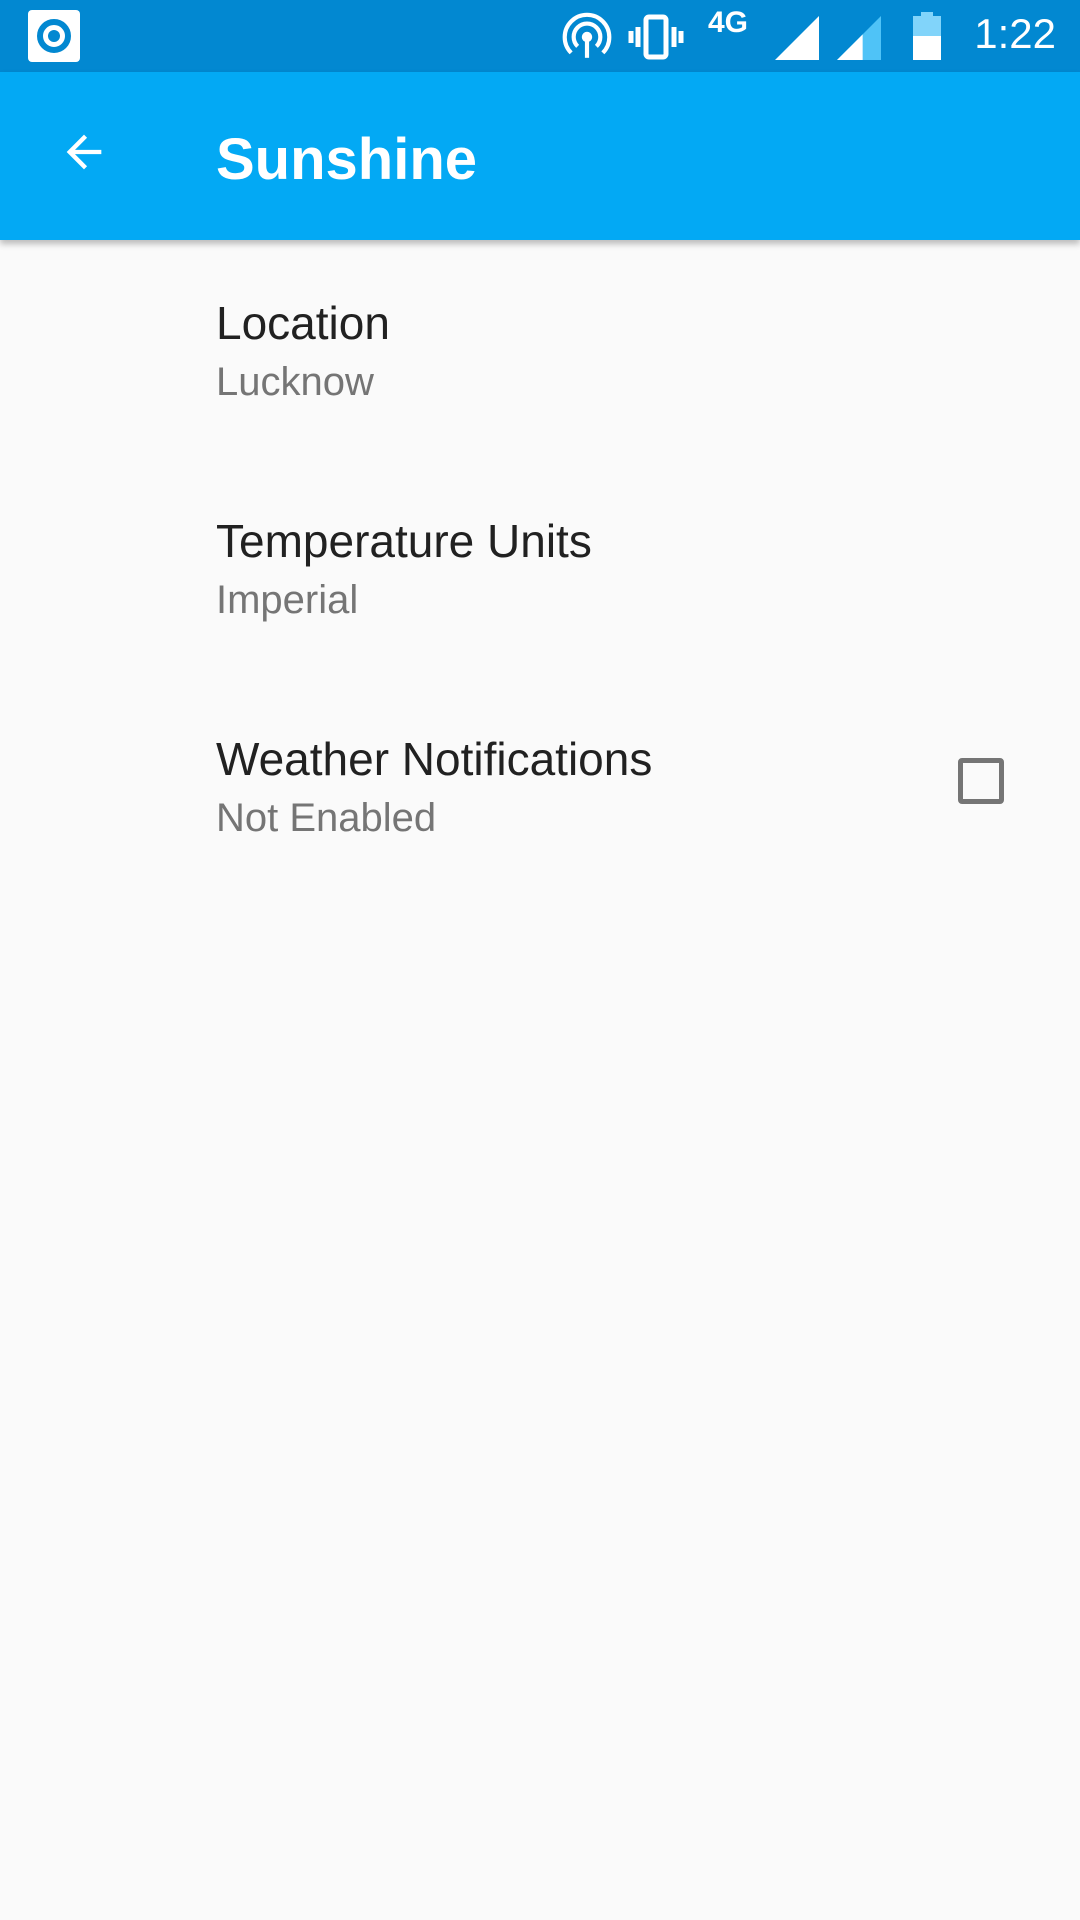 The image size is (1080, 1920). What do you see at coordinates (587, 35) in the screenshot?
I see `hotspot-icon` at bounding box center [587, 35].